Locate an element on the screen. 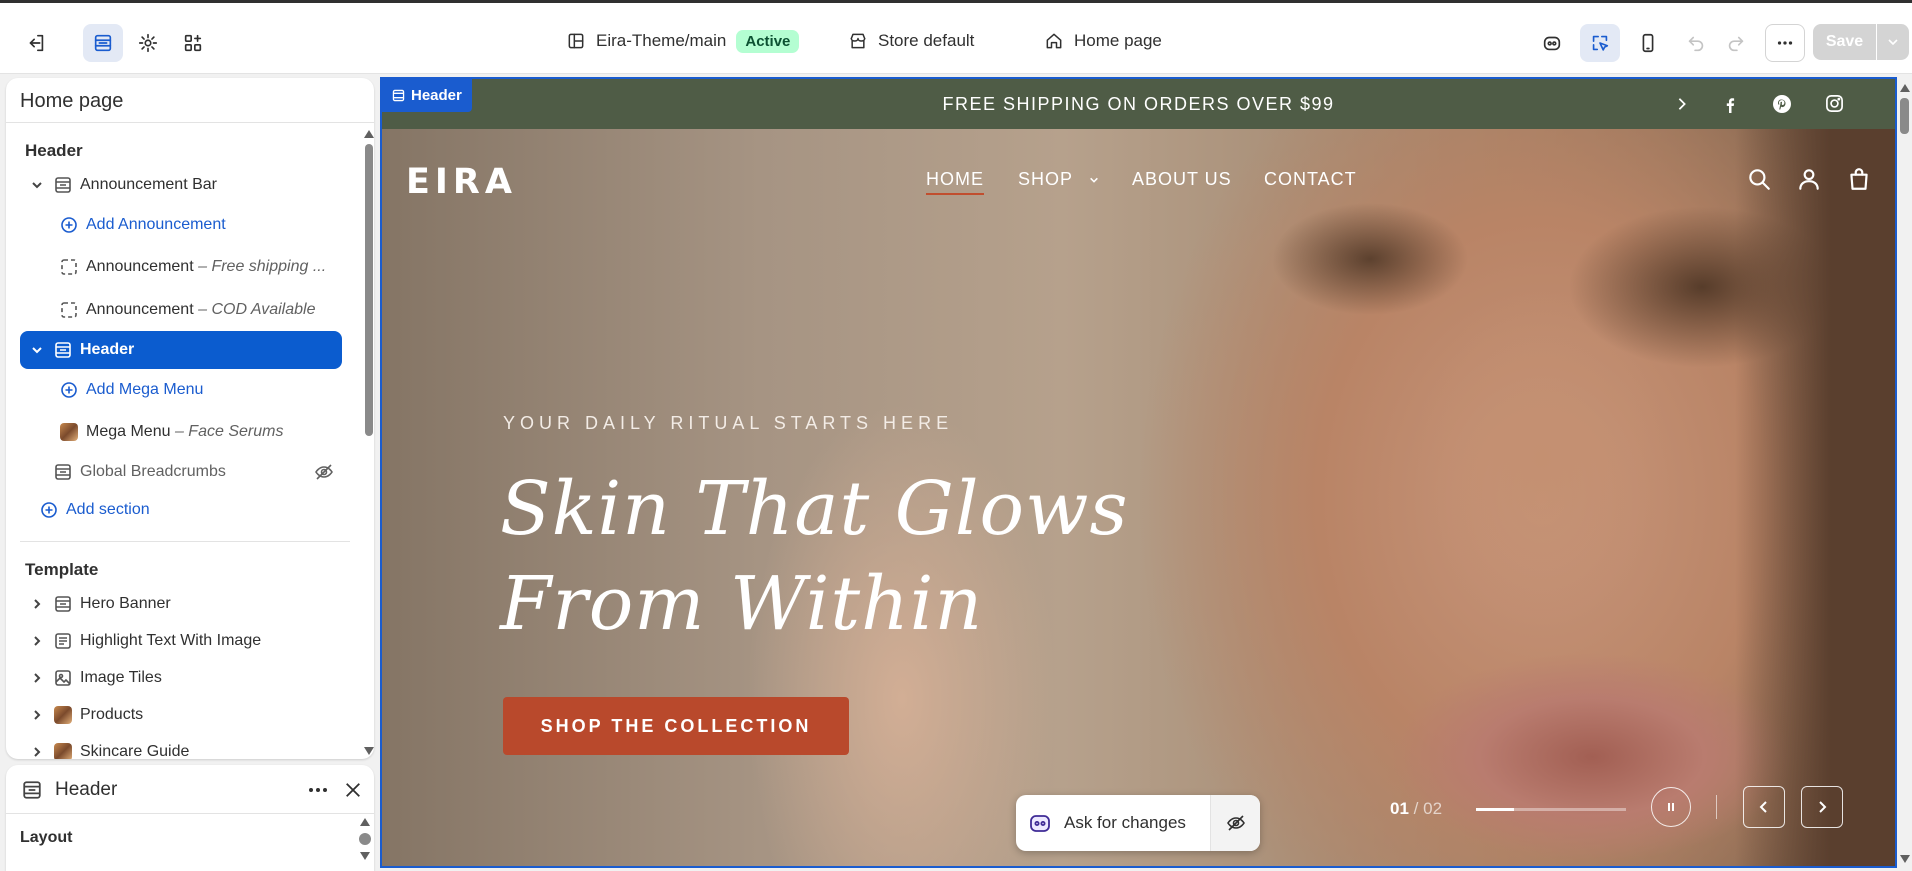  theme-selector: Eira-Theme/main Active is located at coordinates (683, 41).